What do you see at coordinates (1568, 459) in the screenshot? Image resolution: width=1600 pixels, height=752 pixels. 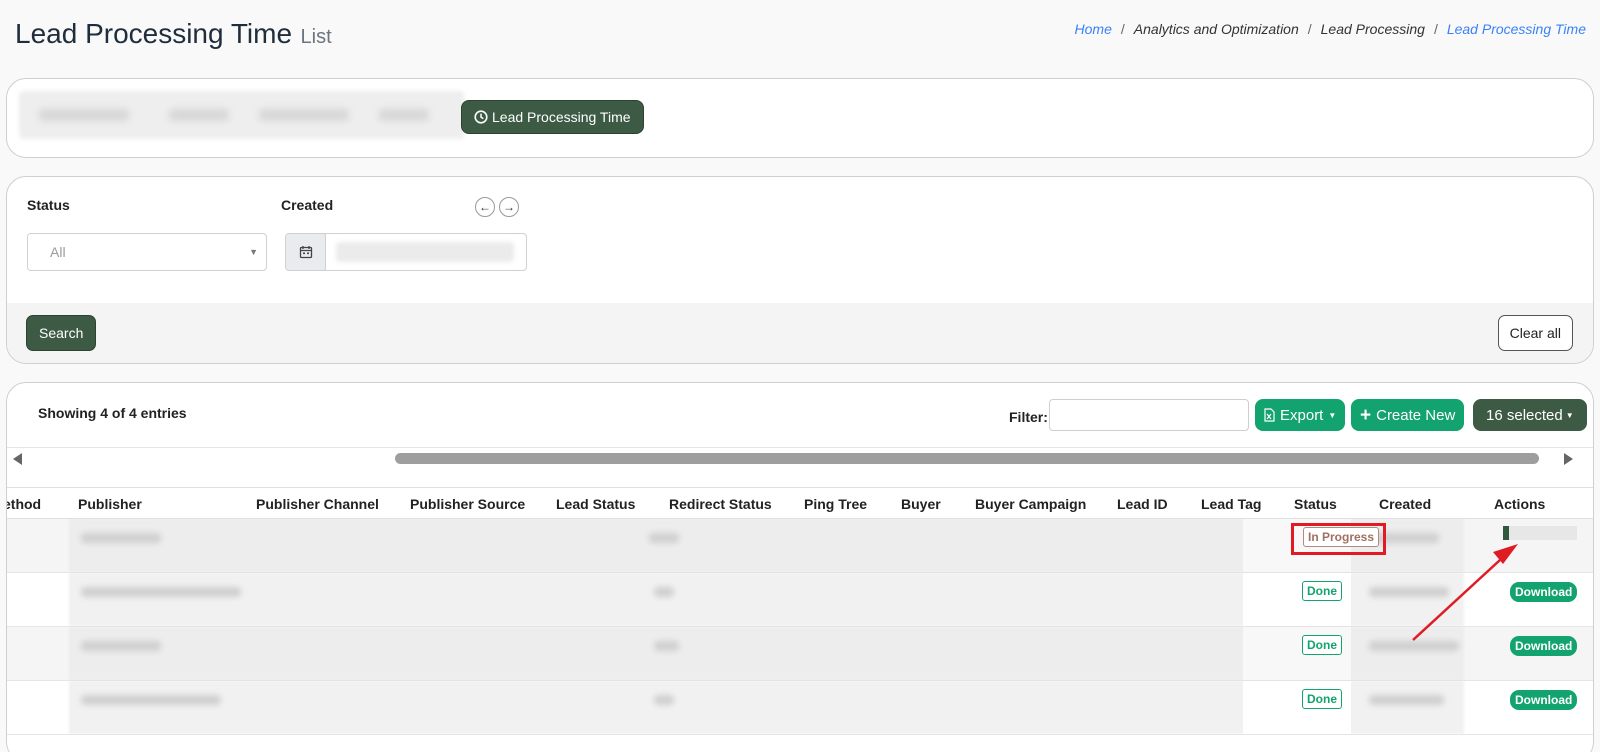 I see `scroll-right-arrow-icon` at bounding box center [1568, 459].